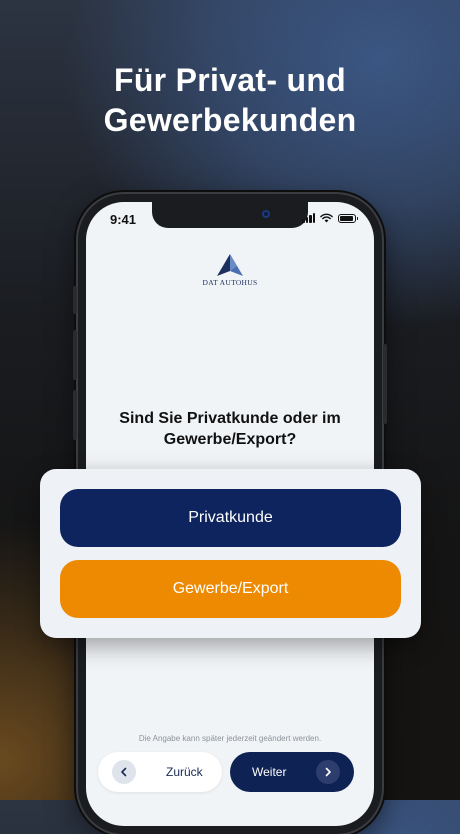  What do you see at coordinates (269, 772) in the screenshot?
I see `next-button-label: Weiter` at bounding box center [269, 772].